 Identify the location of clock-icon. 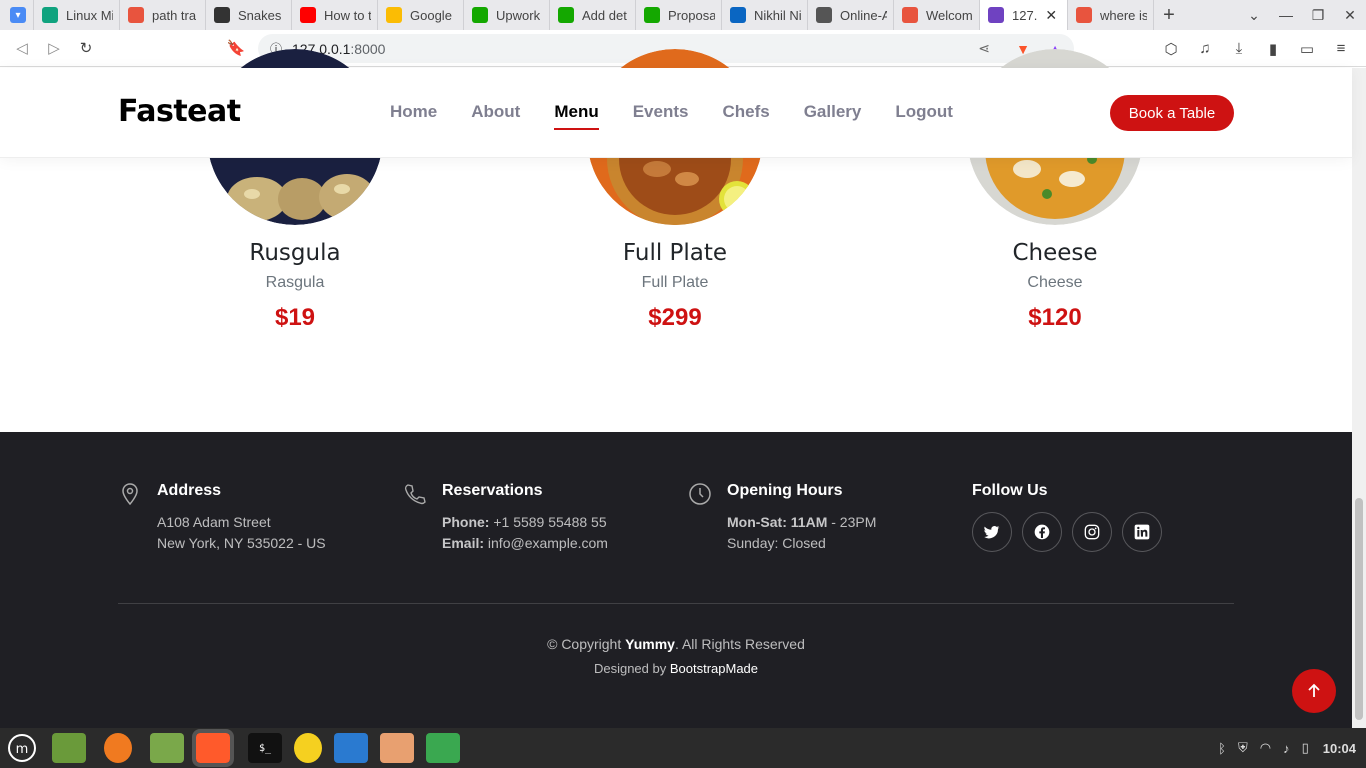
(700, 494).